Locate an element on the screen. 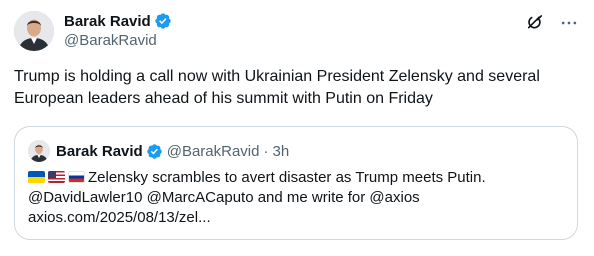  quoted-author-name: Barak Ravid is located at coordinates (99, 151).